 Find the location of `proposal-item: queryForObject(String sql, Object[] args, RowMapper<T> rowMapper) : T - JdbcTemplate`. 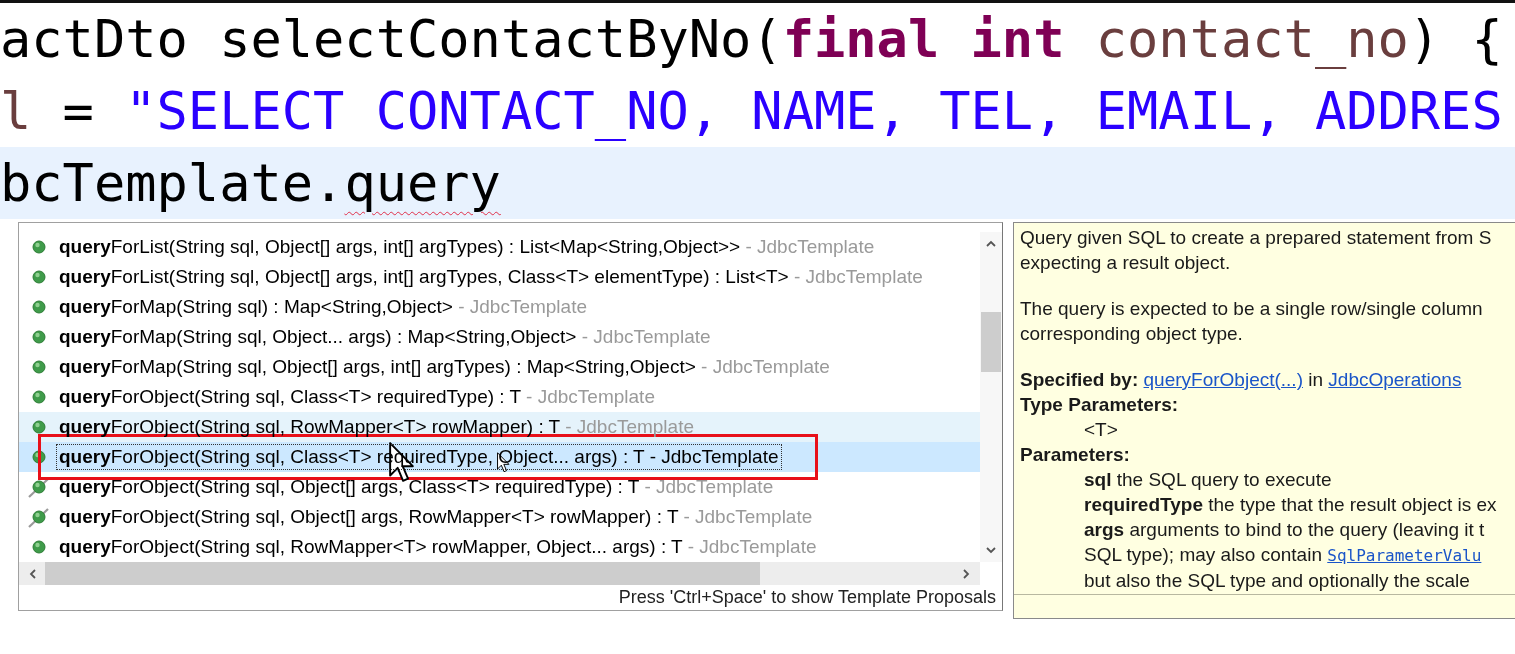

proposal-item: queryForObject(String sql, Object[] args, RowMapper<T> rowMapper) : T - JdbcTemplate is located at coordinates (499, 517).